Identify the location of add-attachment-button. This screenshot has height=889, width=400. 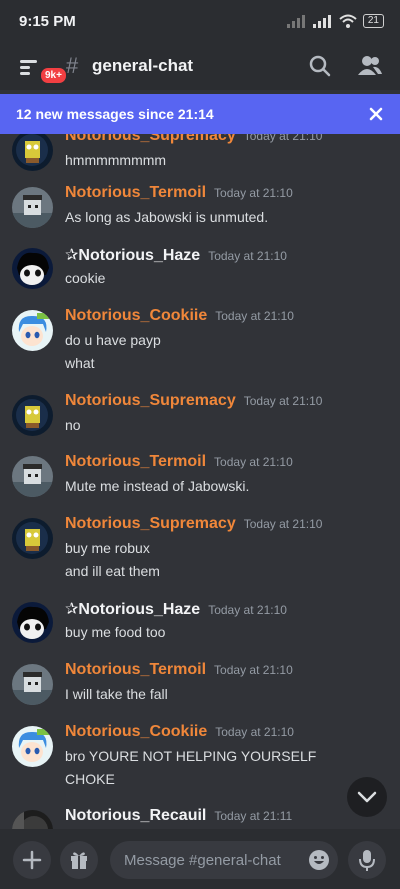
(32, 860).